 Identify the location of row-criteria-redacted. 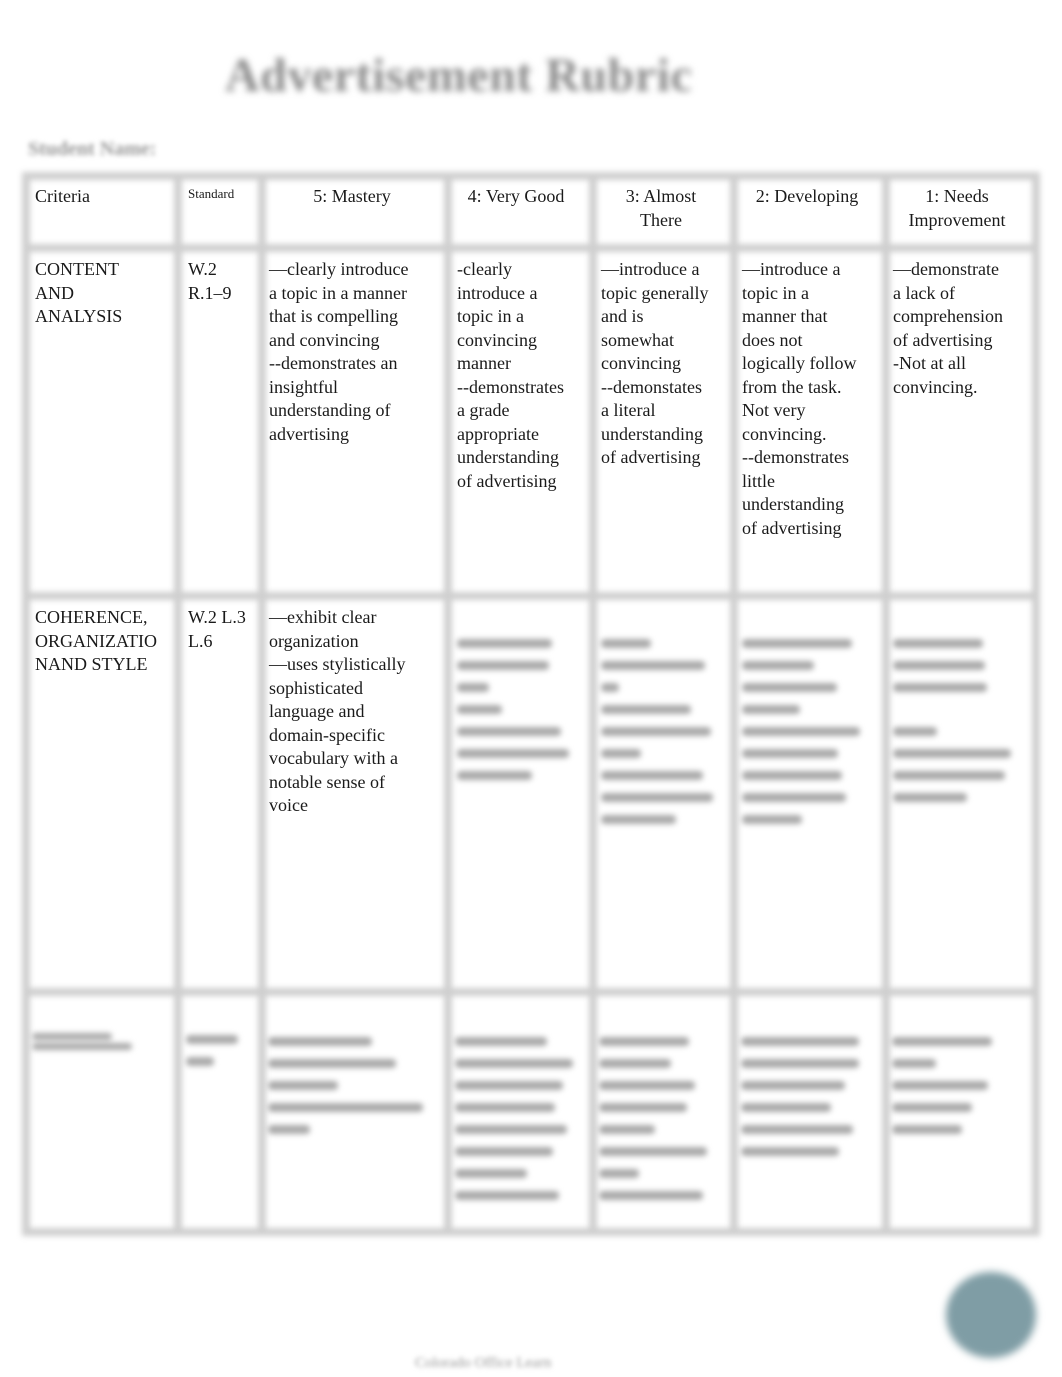
(97, 1040).